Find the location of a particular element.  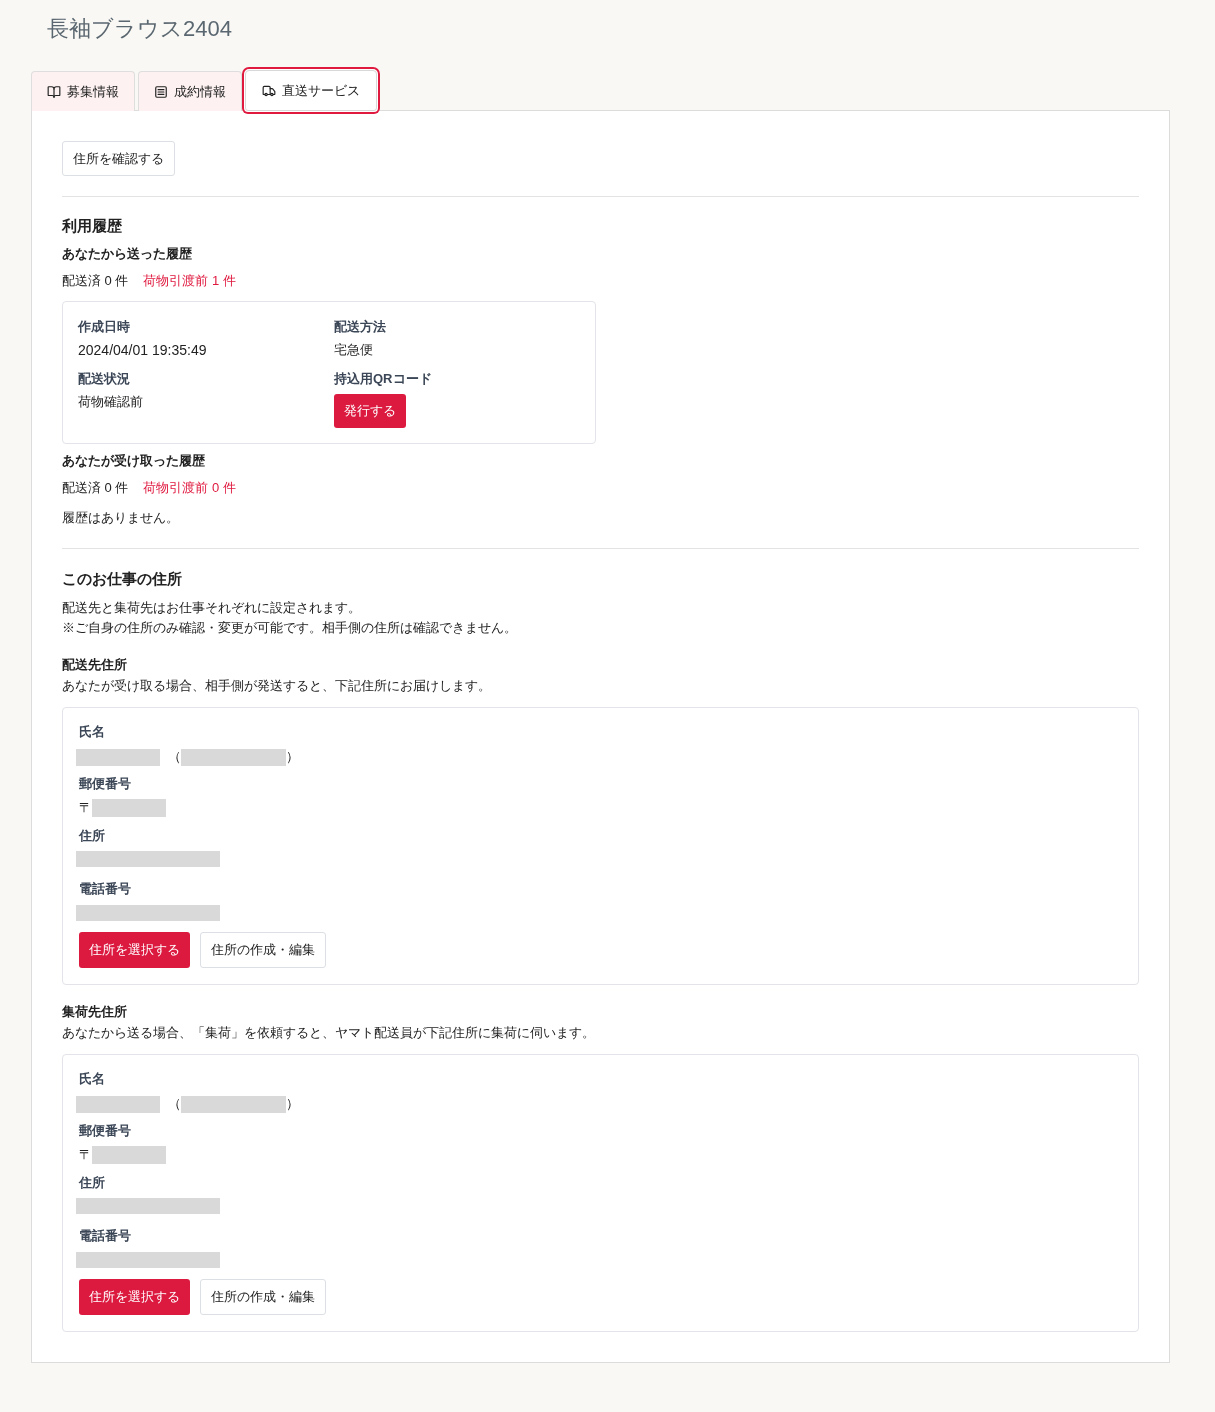

section-heading: このお仕事の住所 is located at coordinates (122, 579).